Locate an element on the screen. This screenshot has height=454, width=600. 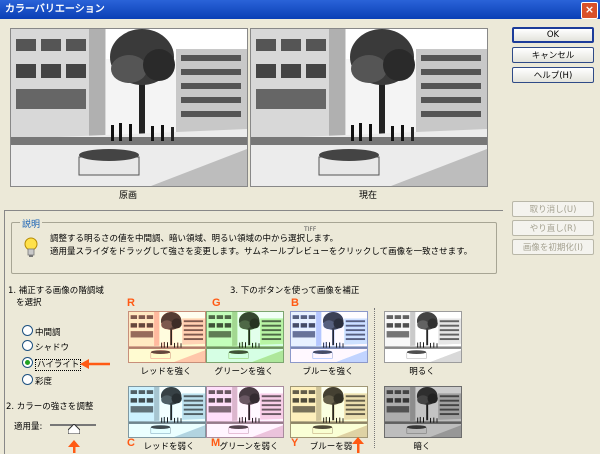
radio-label: ハイライト is located at coordinates (58, 365).